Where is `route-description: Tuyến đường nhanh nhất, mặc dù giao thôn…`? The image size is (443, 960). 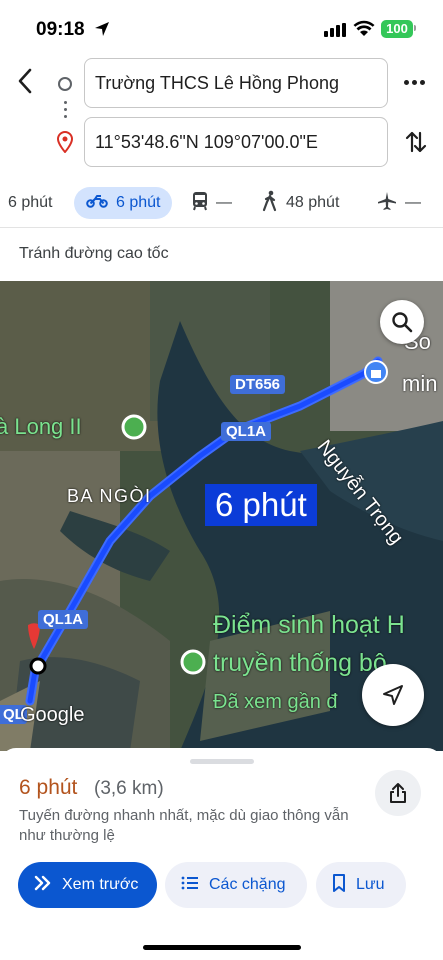 route-description: Tuyến đường nhanh nhất, mặc dù giao thôn… is located at coordinates (184, 825).